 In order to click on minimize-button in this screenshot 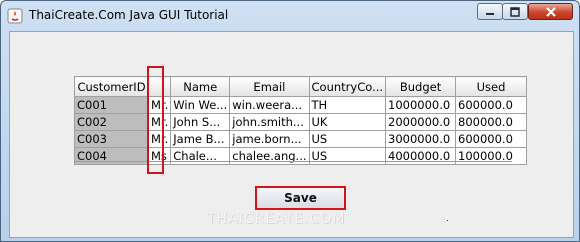, I will do `click(490, 11)`.